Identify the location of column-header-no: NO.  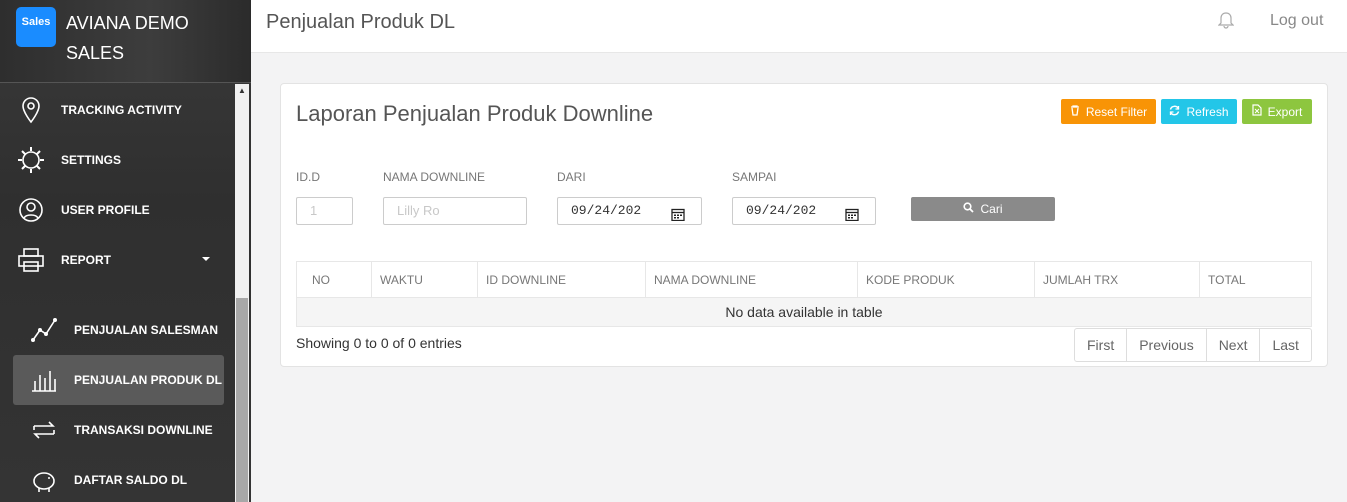
(334, 279).